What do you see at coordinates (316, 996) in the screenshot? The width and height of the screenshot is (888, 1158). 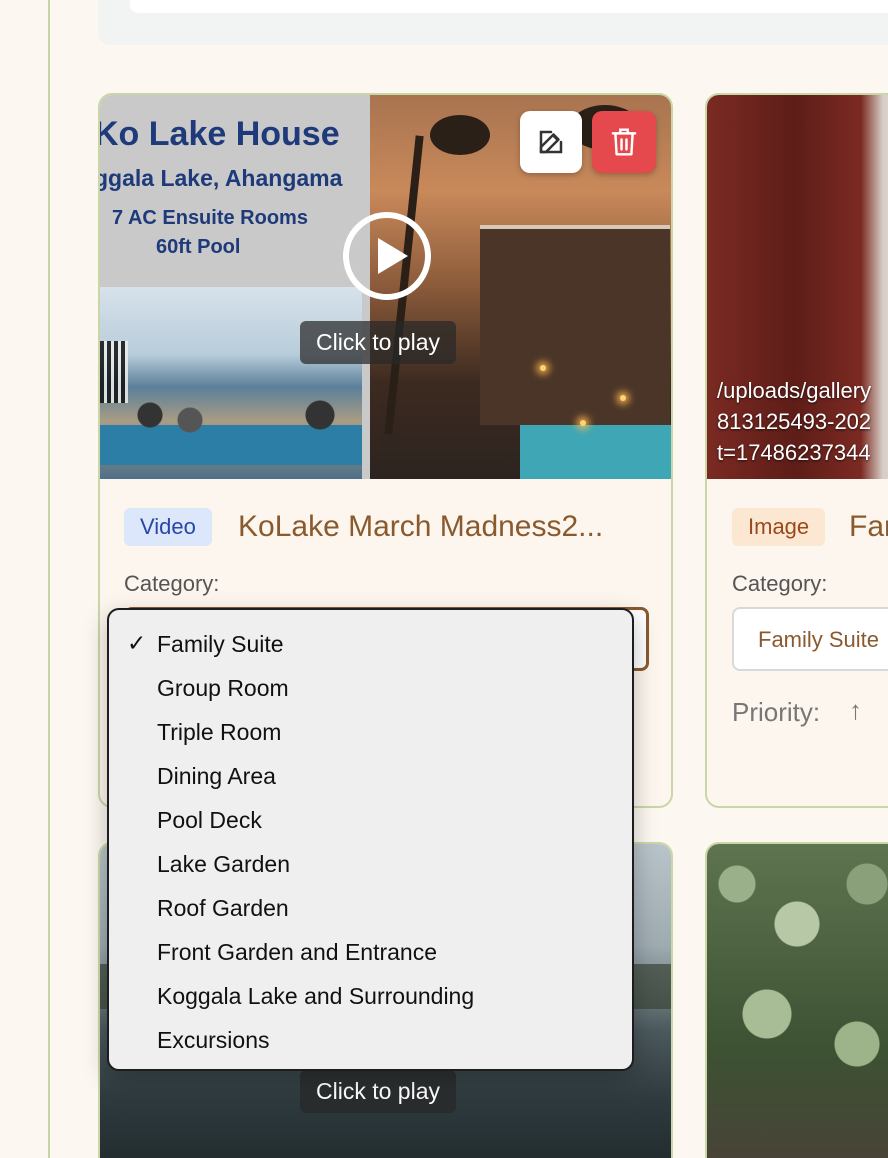 I see `dropdown-option-label: Koggala Lake and Surrounding` at bounding box center [316, 996].